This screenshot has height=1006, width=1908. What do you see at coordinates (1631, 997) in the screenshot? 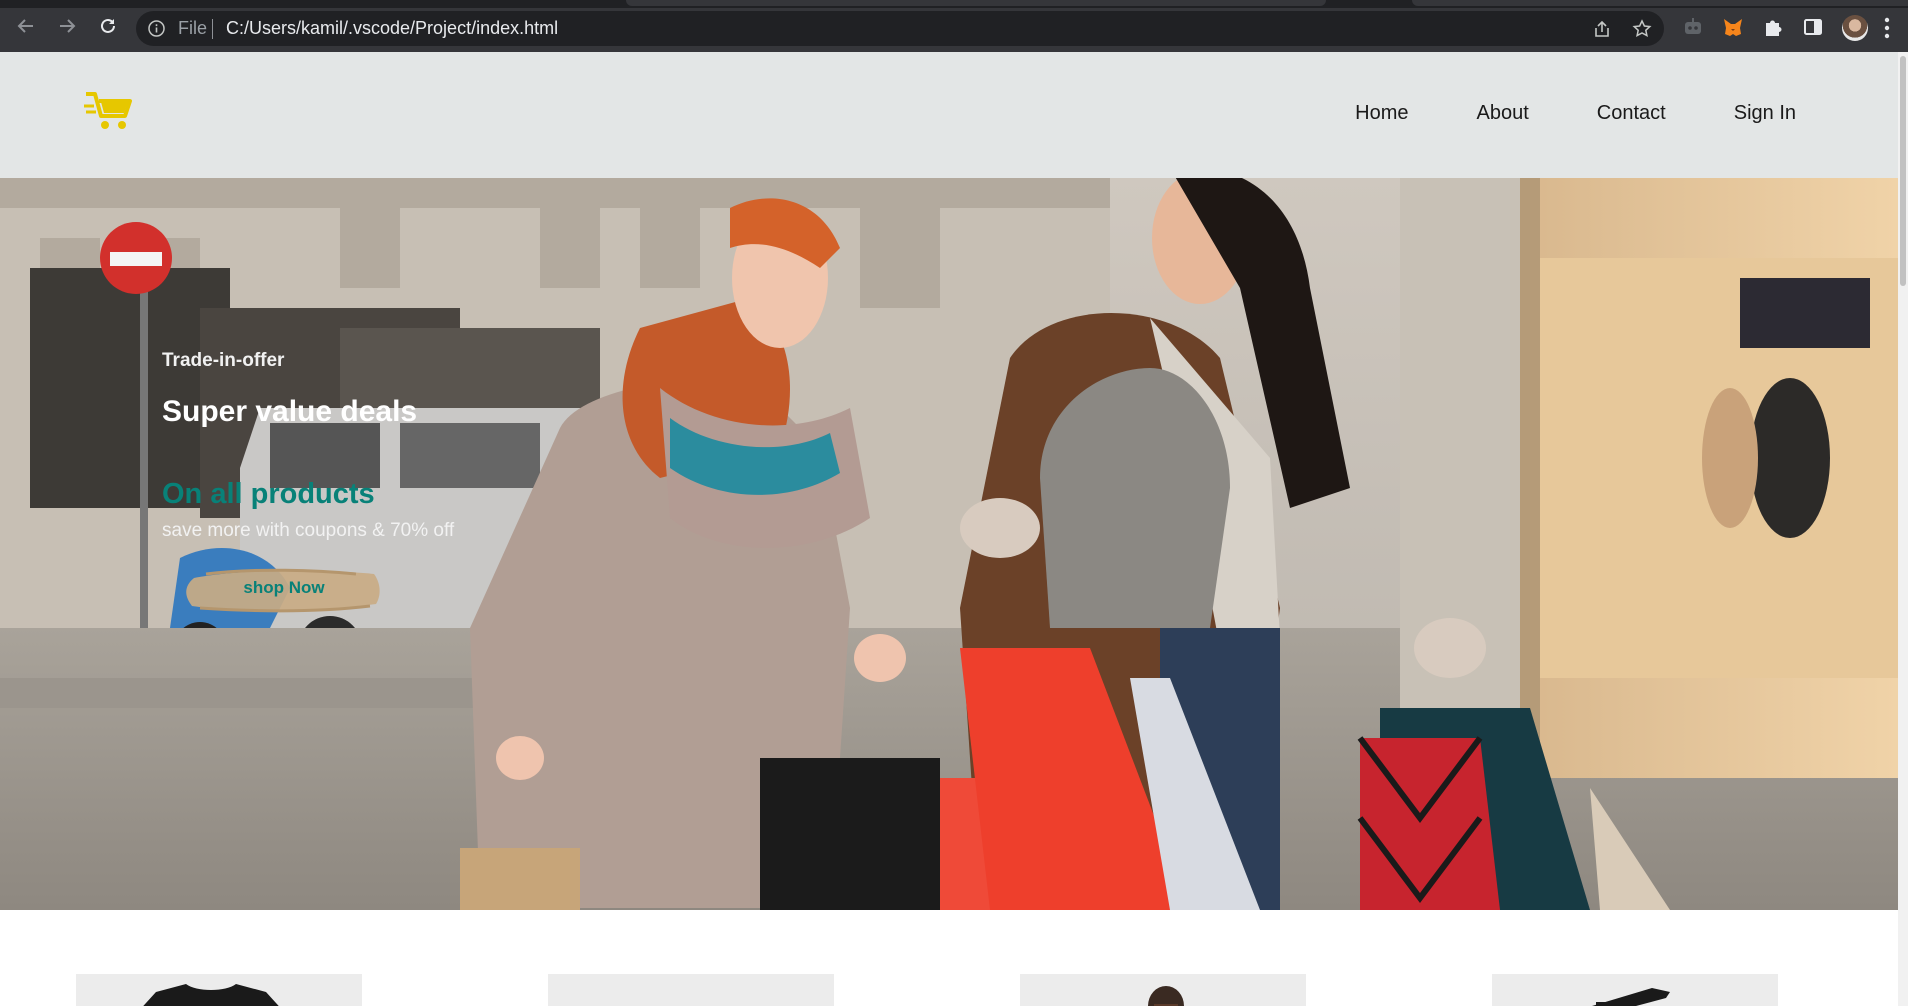
I see `gadget-icon` at bounding box center [1631, 997].